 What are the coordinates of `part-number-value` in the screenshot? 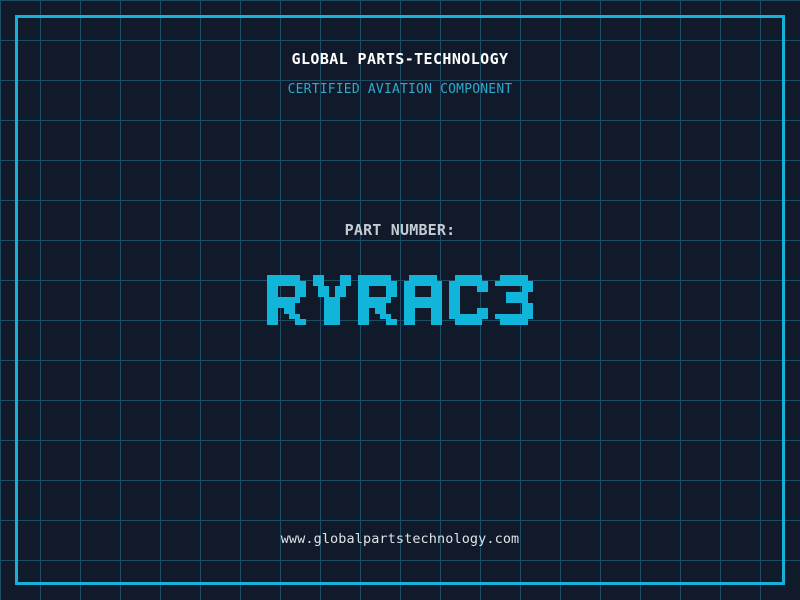 It's located at (400, 300).